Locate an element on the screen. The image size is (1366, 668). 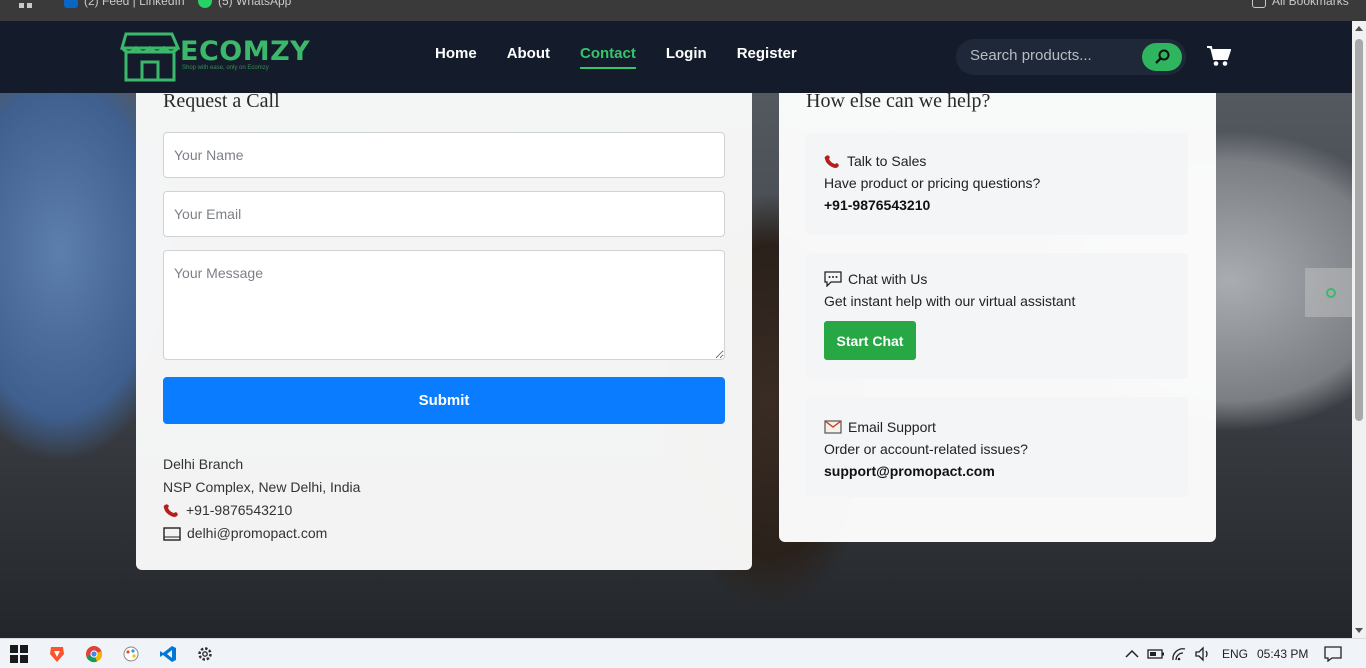
battery-icon is located at coordinates (1156, 654).